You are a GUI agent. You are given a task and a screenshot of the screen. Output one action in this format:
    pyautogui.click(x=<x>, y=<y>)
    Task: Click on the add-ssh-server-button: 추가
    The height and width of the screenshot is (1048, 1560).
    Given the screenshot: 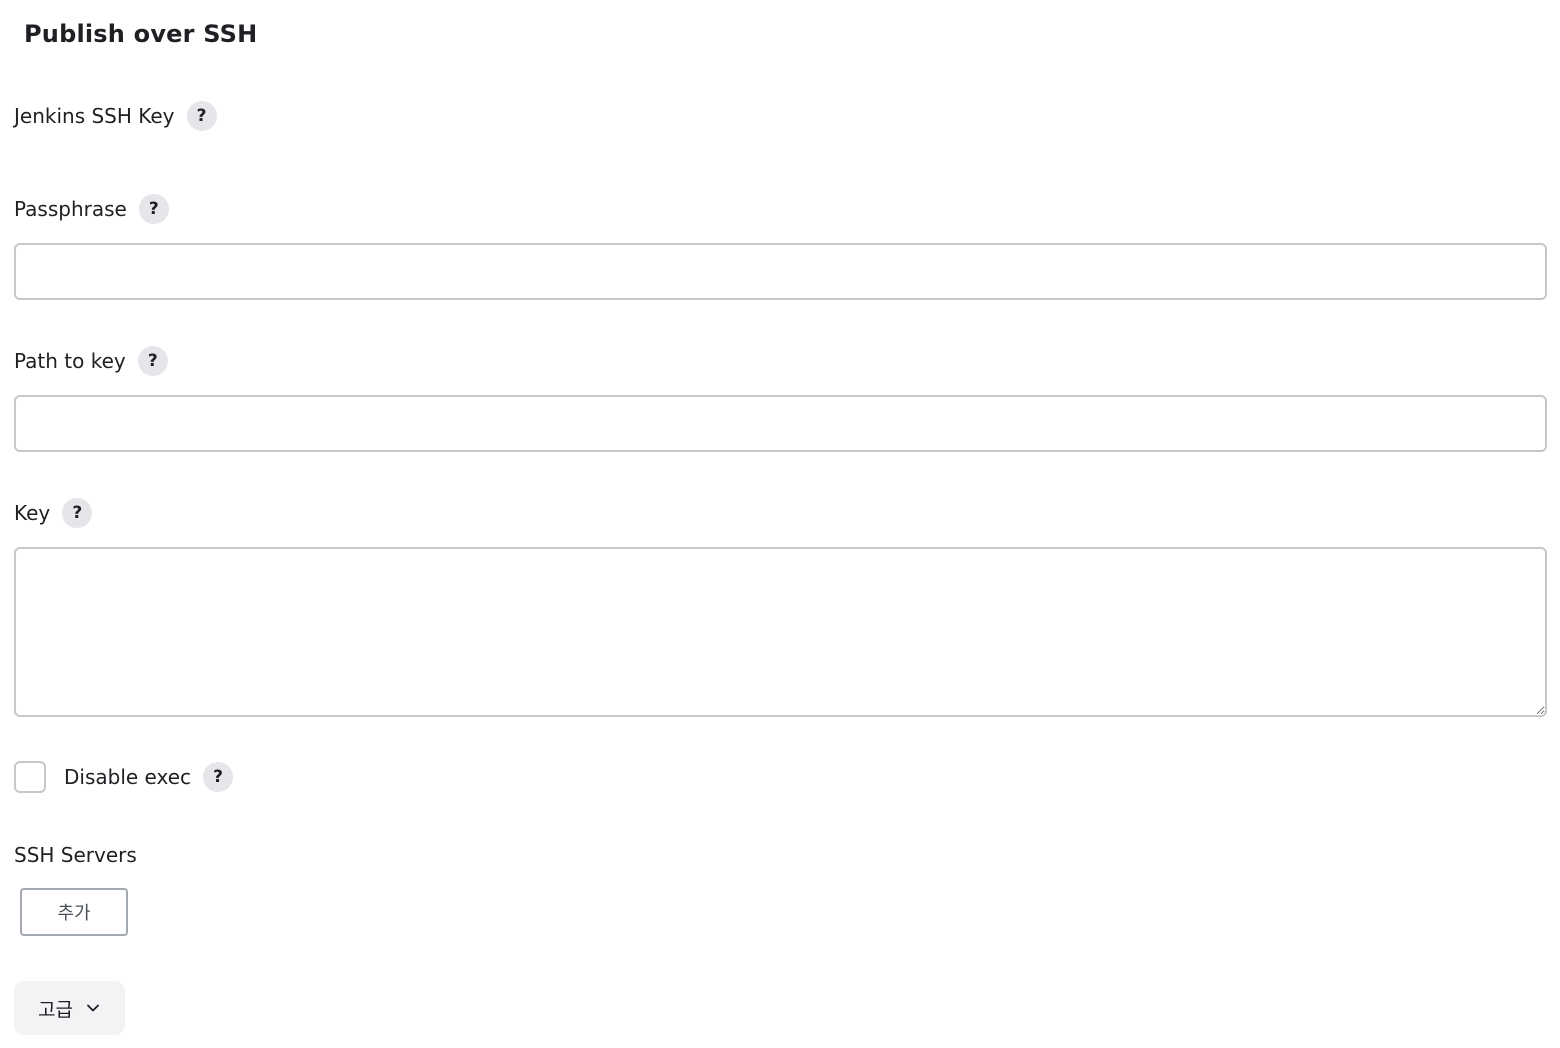 What is the action you would take?
    pyautogui.click(x=74, y=912)
    